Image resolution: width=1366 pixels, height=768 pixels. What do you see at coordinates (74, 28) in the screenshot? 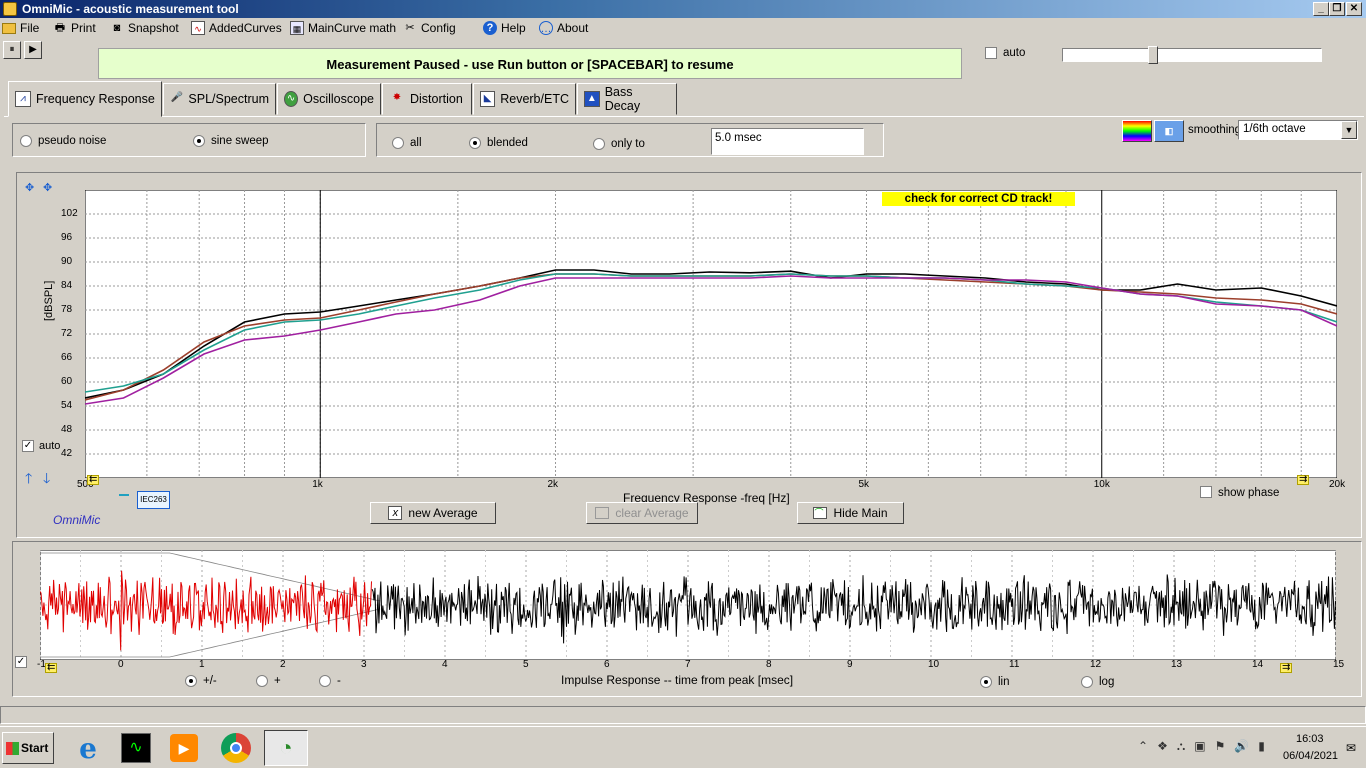
I see `menu-print: 🖶 Print` at bounding box center [74, 28].